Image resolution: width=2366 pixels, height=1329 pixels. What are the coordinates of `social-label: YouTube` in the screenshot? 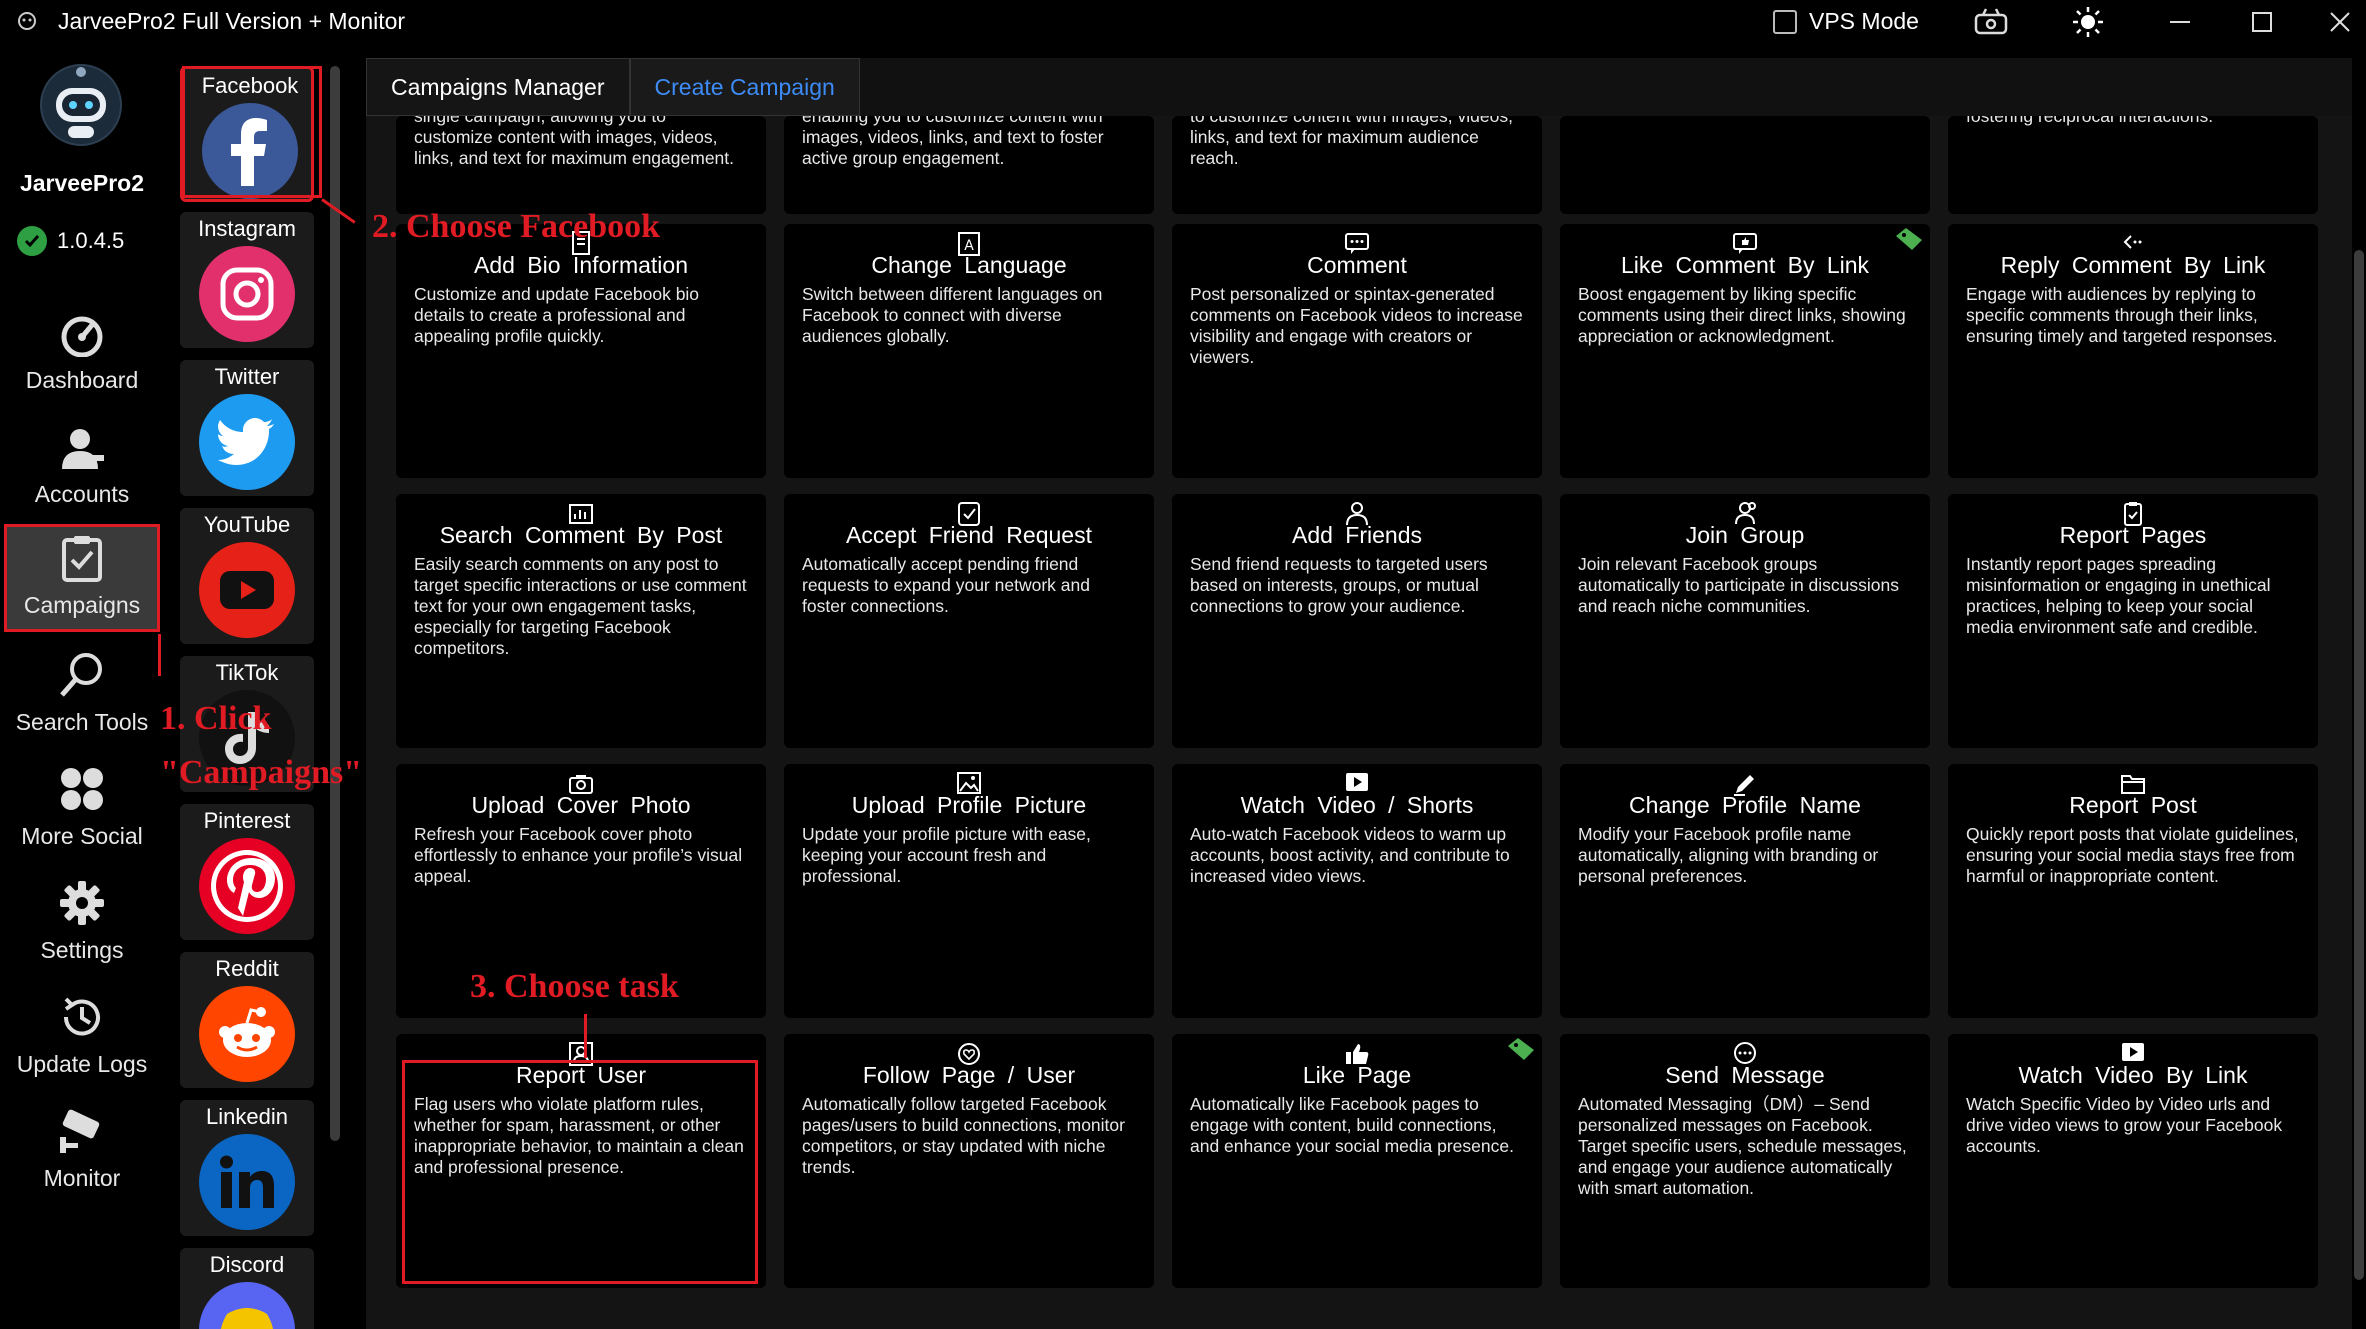 It's located at (247, 524).